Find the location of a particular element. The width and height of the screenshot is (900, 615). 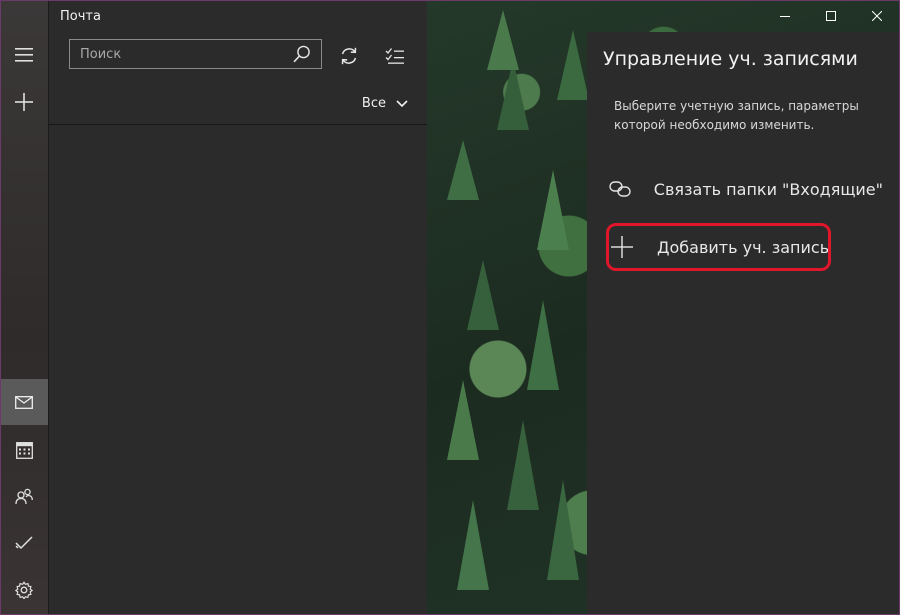

maximize-icon is located at coordinates (831, 16).